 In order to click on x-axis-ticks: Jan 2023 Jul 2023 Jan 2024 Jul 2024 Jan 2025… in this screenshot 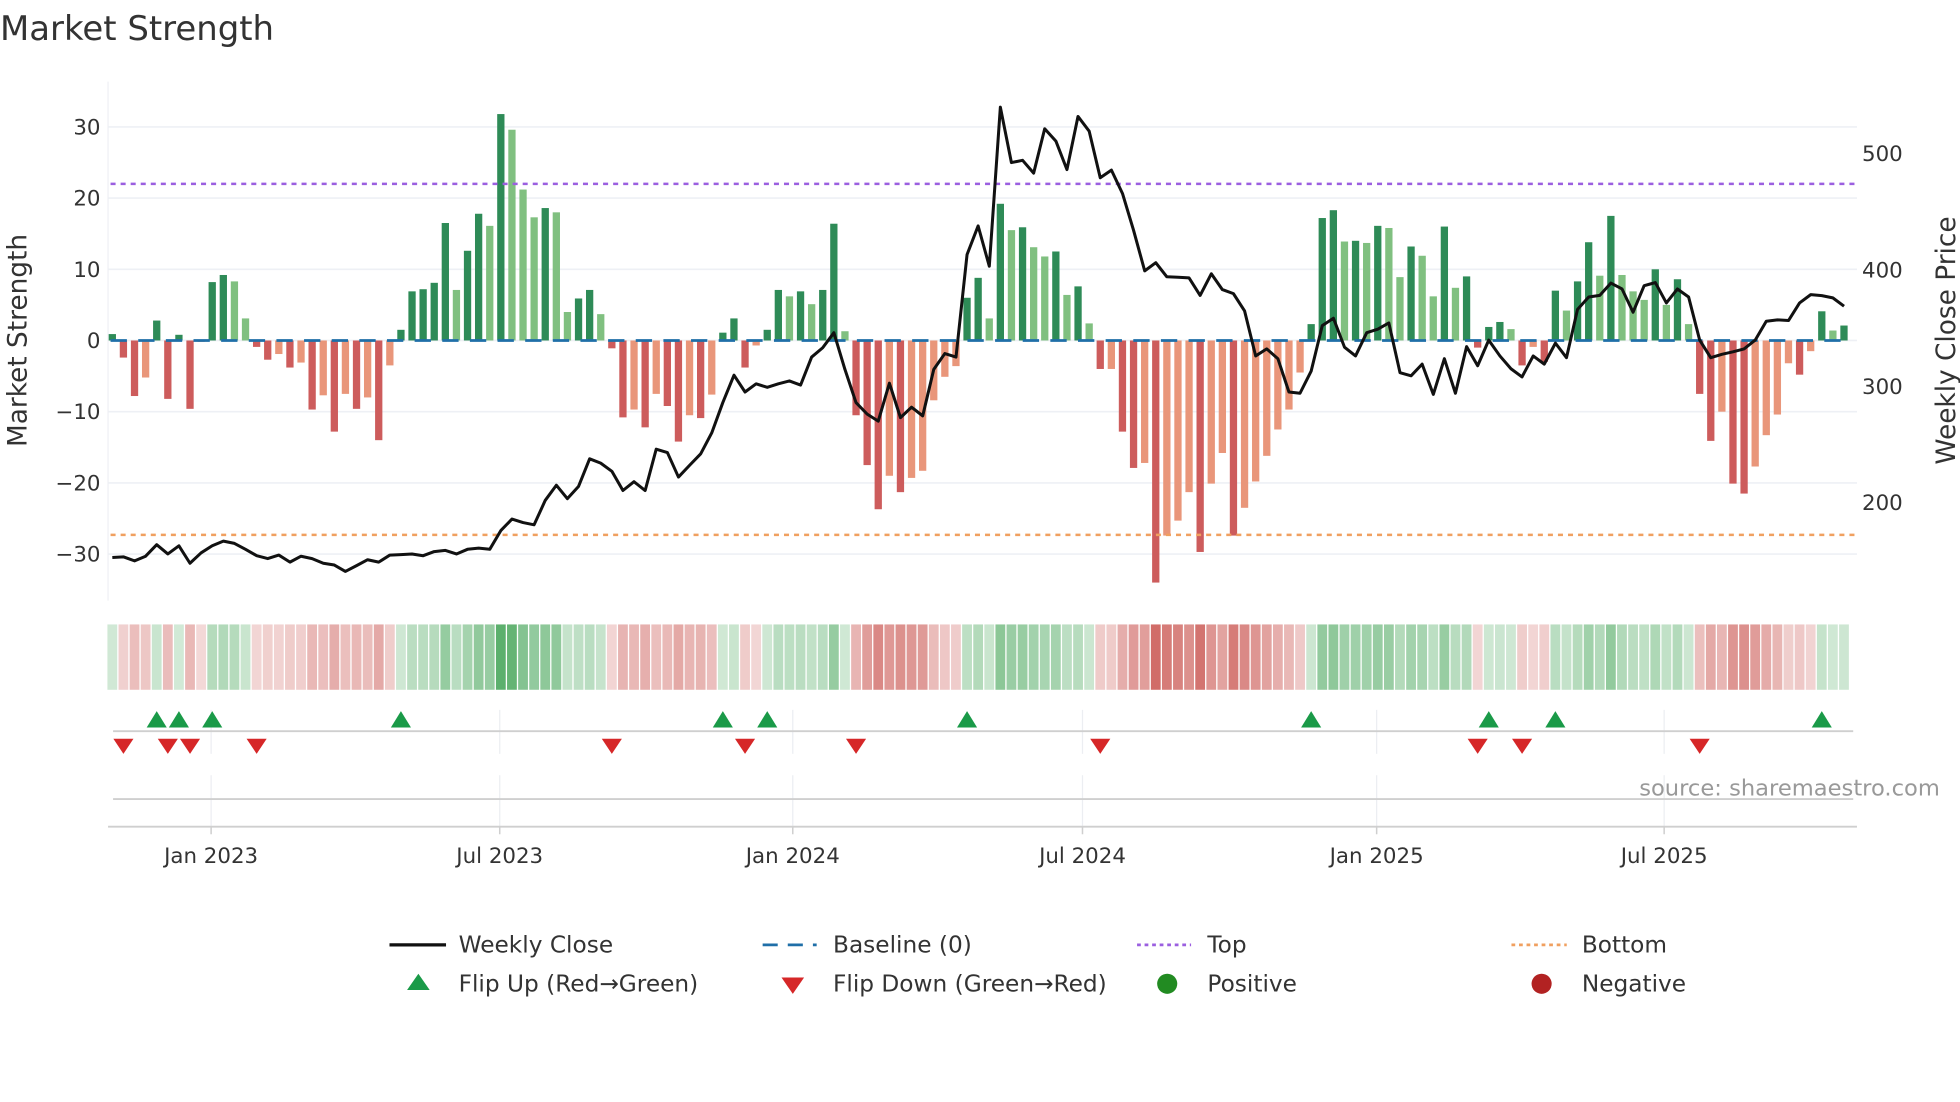, I will do `click(935, 847)`.